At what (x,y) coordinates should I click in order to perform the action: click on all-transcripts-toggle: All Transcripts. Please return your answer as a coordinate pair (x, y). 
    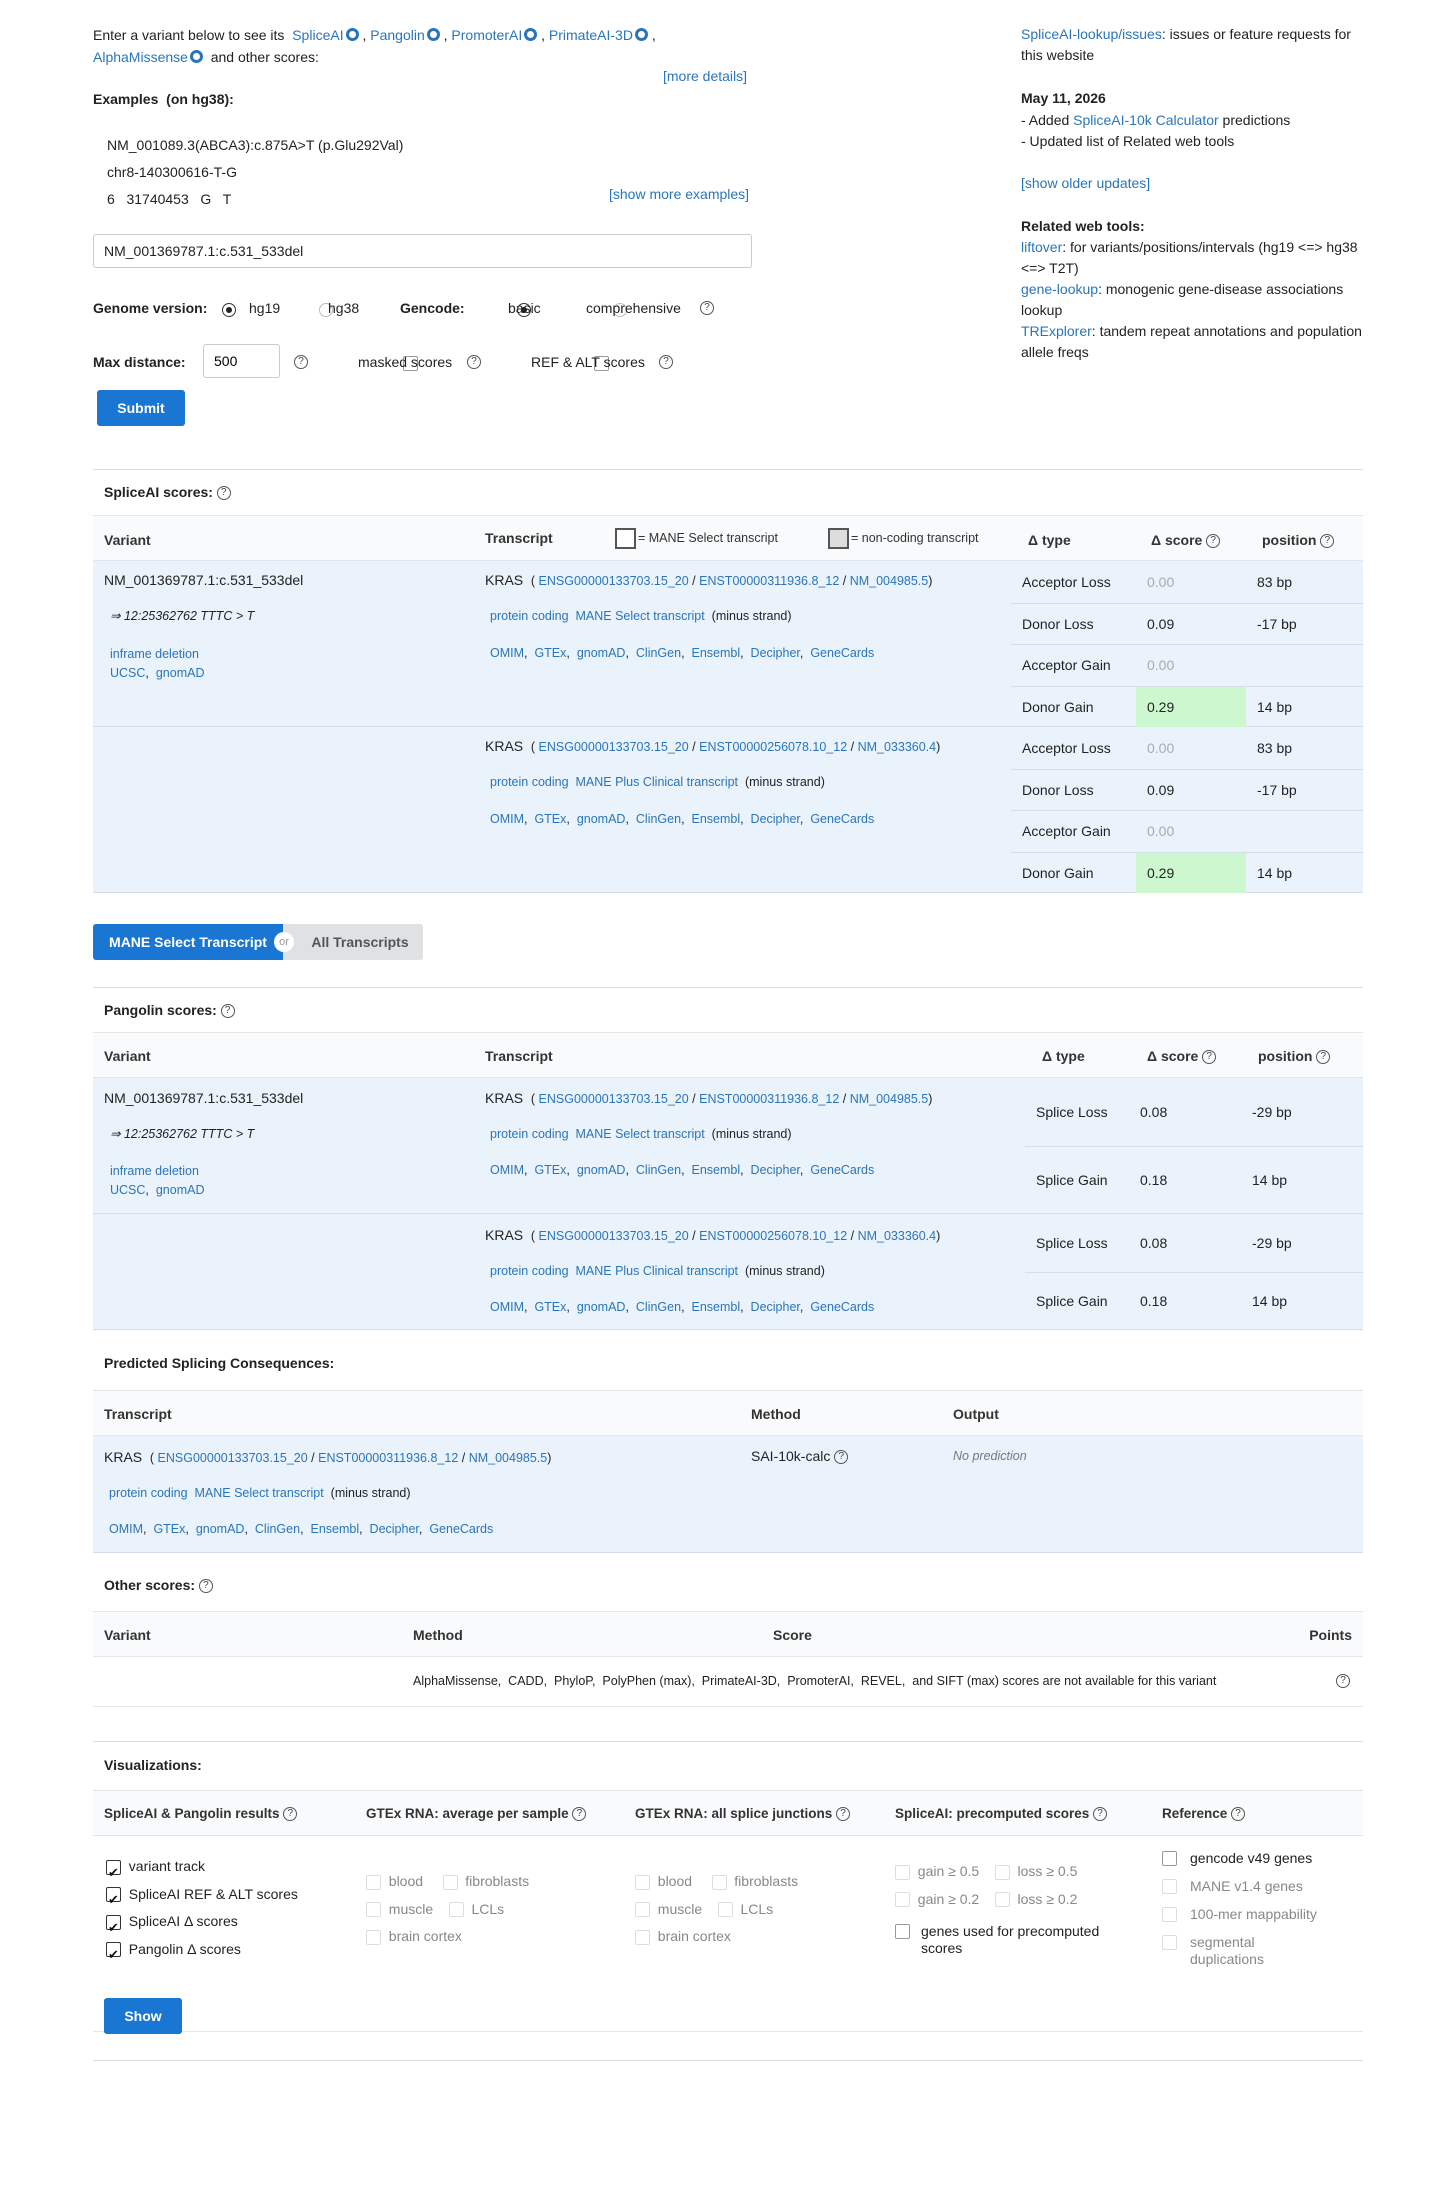
    Looking at the image, I should click on (353, 942).